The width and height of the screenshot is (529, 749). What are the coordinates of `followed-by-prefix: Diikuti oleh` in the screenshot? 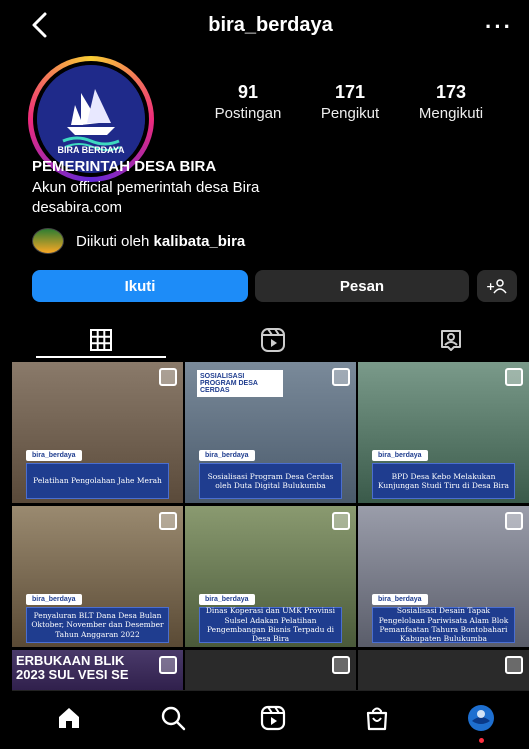 It's located at (115, 241).